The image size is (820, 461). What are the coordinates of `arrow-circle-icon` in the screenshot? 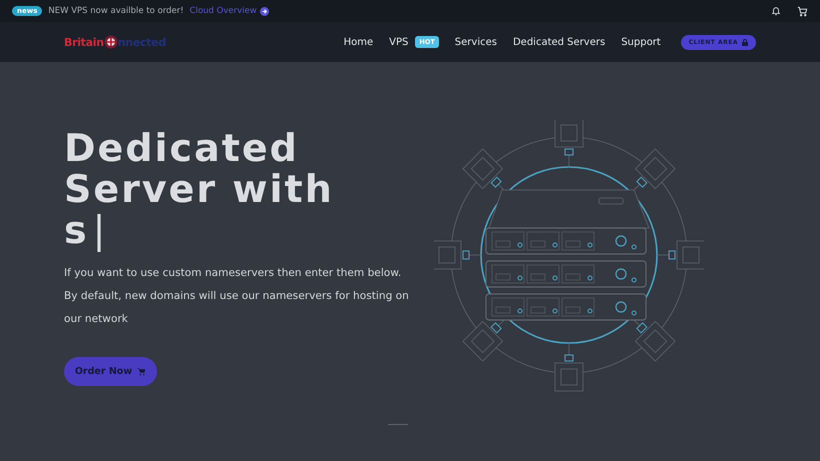 It's located at (264, 11).